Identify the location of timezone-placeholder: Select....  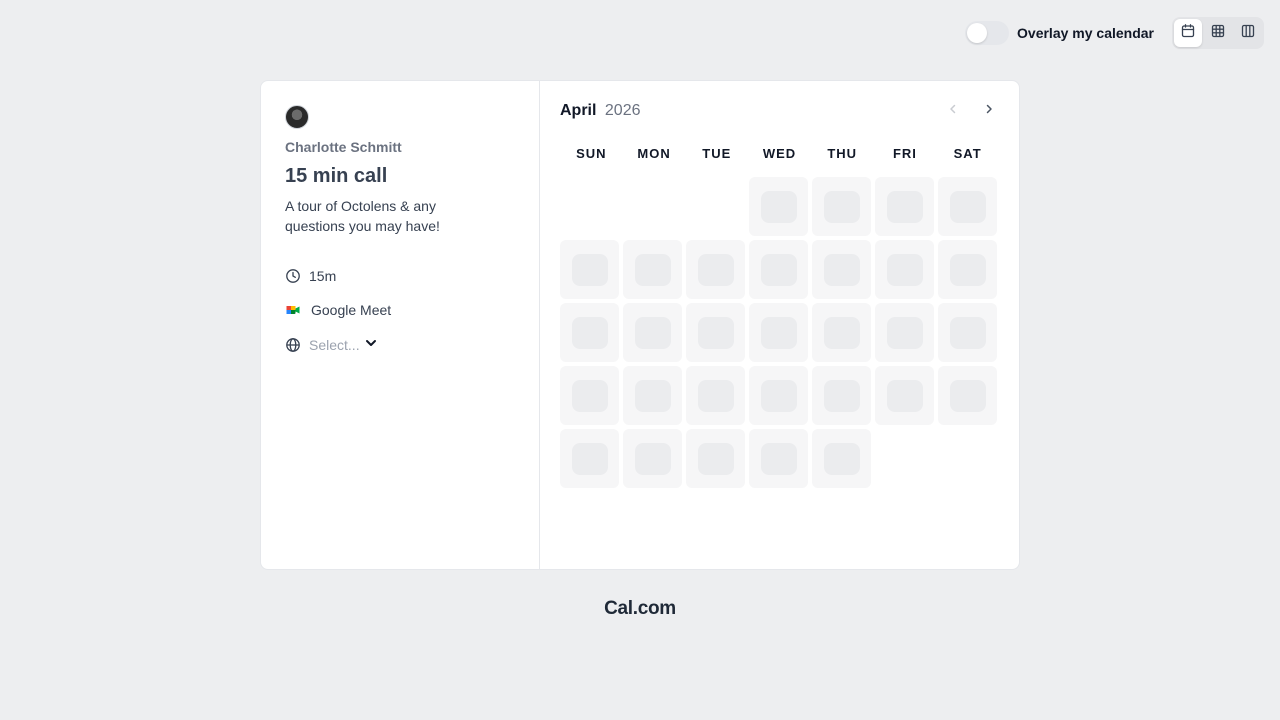
(334, 344).